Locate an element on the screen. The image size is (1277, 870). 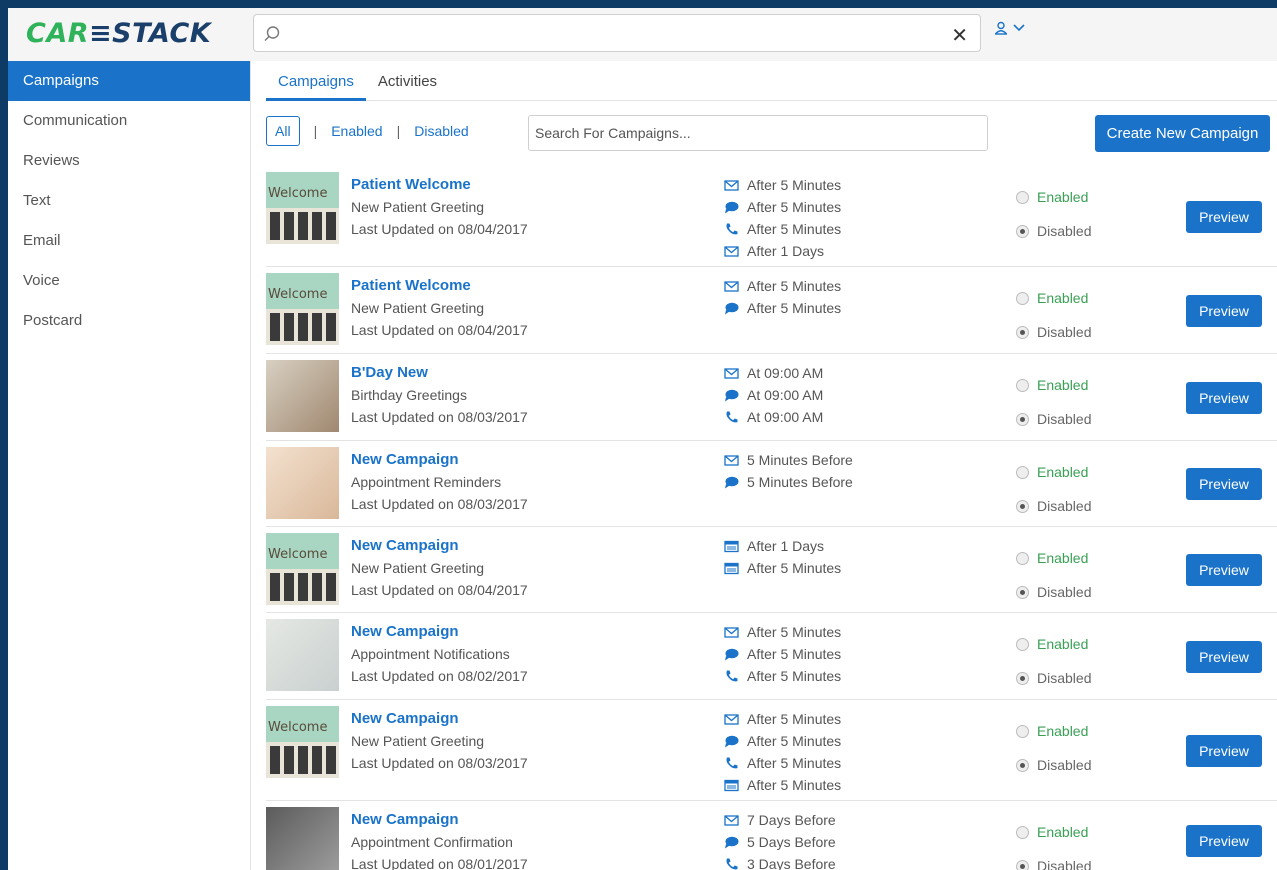
campaign-search-input is located at coordinates (758, 133).